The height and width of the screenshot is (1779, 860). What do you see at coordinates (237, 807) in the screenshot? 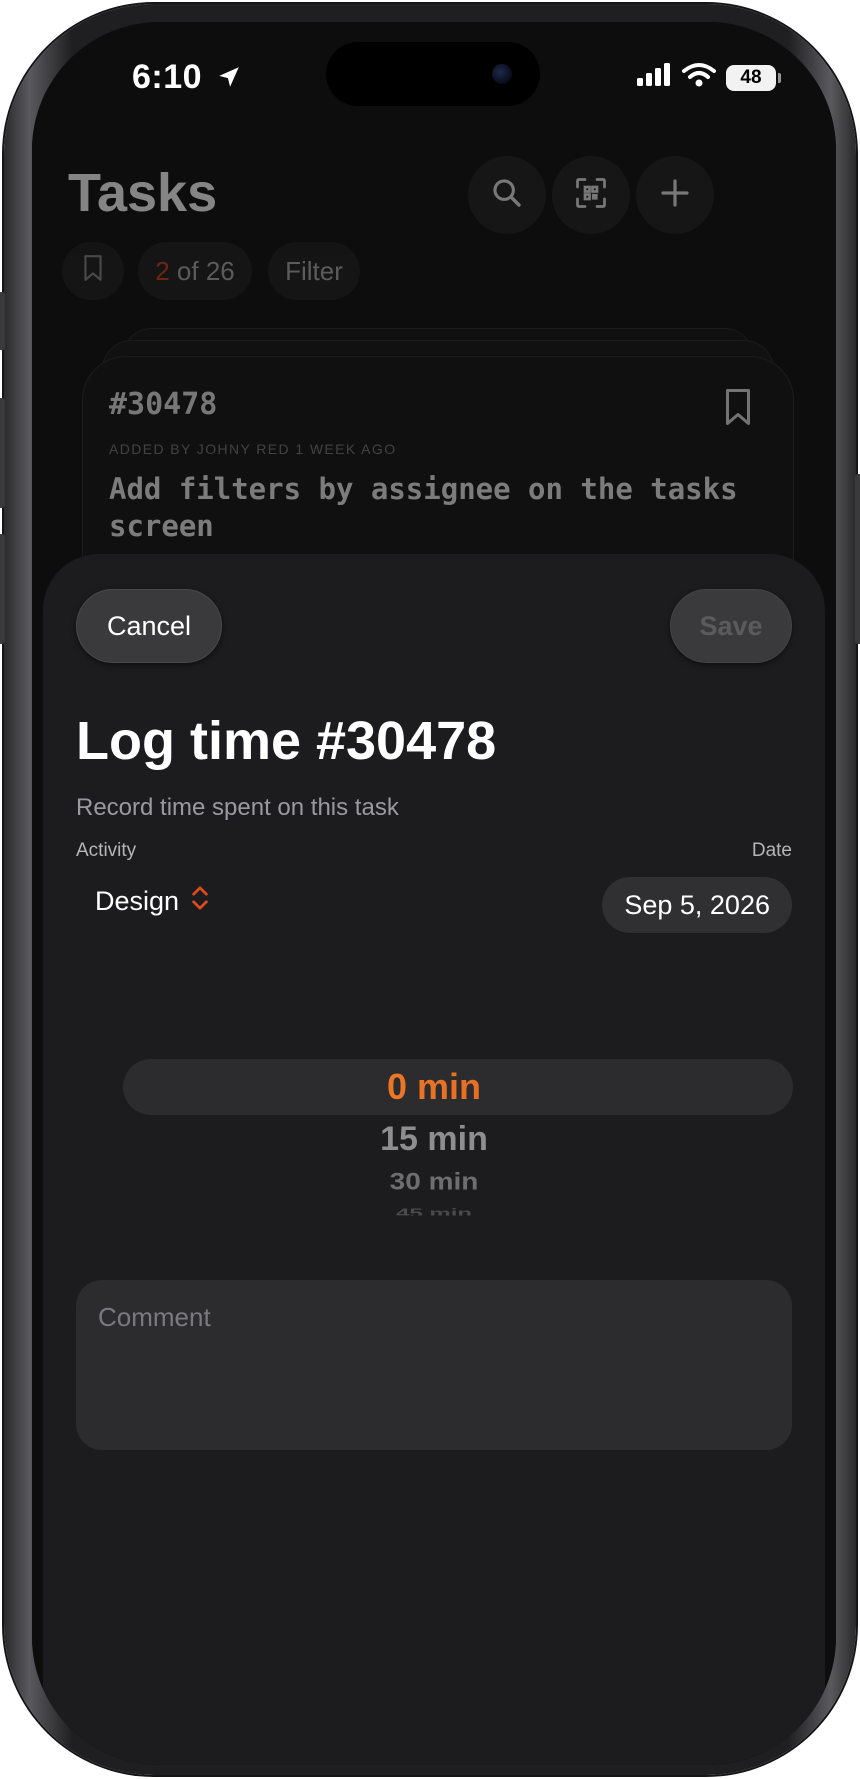
I see `sheet-subtitle: Record time spent on this task` at bounding box center [237, 807].